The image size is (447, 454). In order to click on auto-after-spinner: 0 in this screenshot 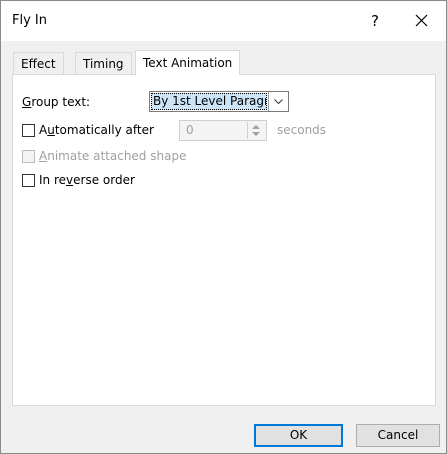, I will do `click(223, 130)`.